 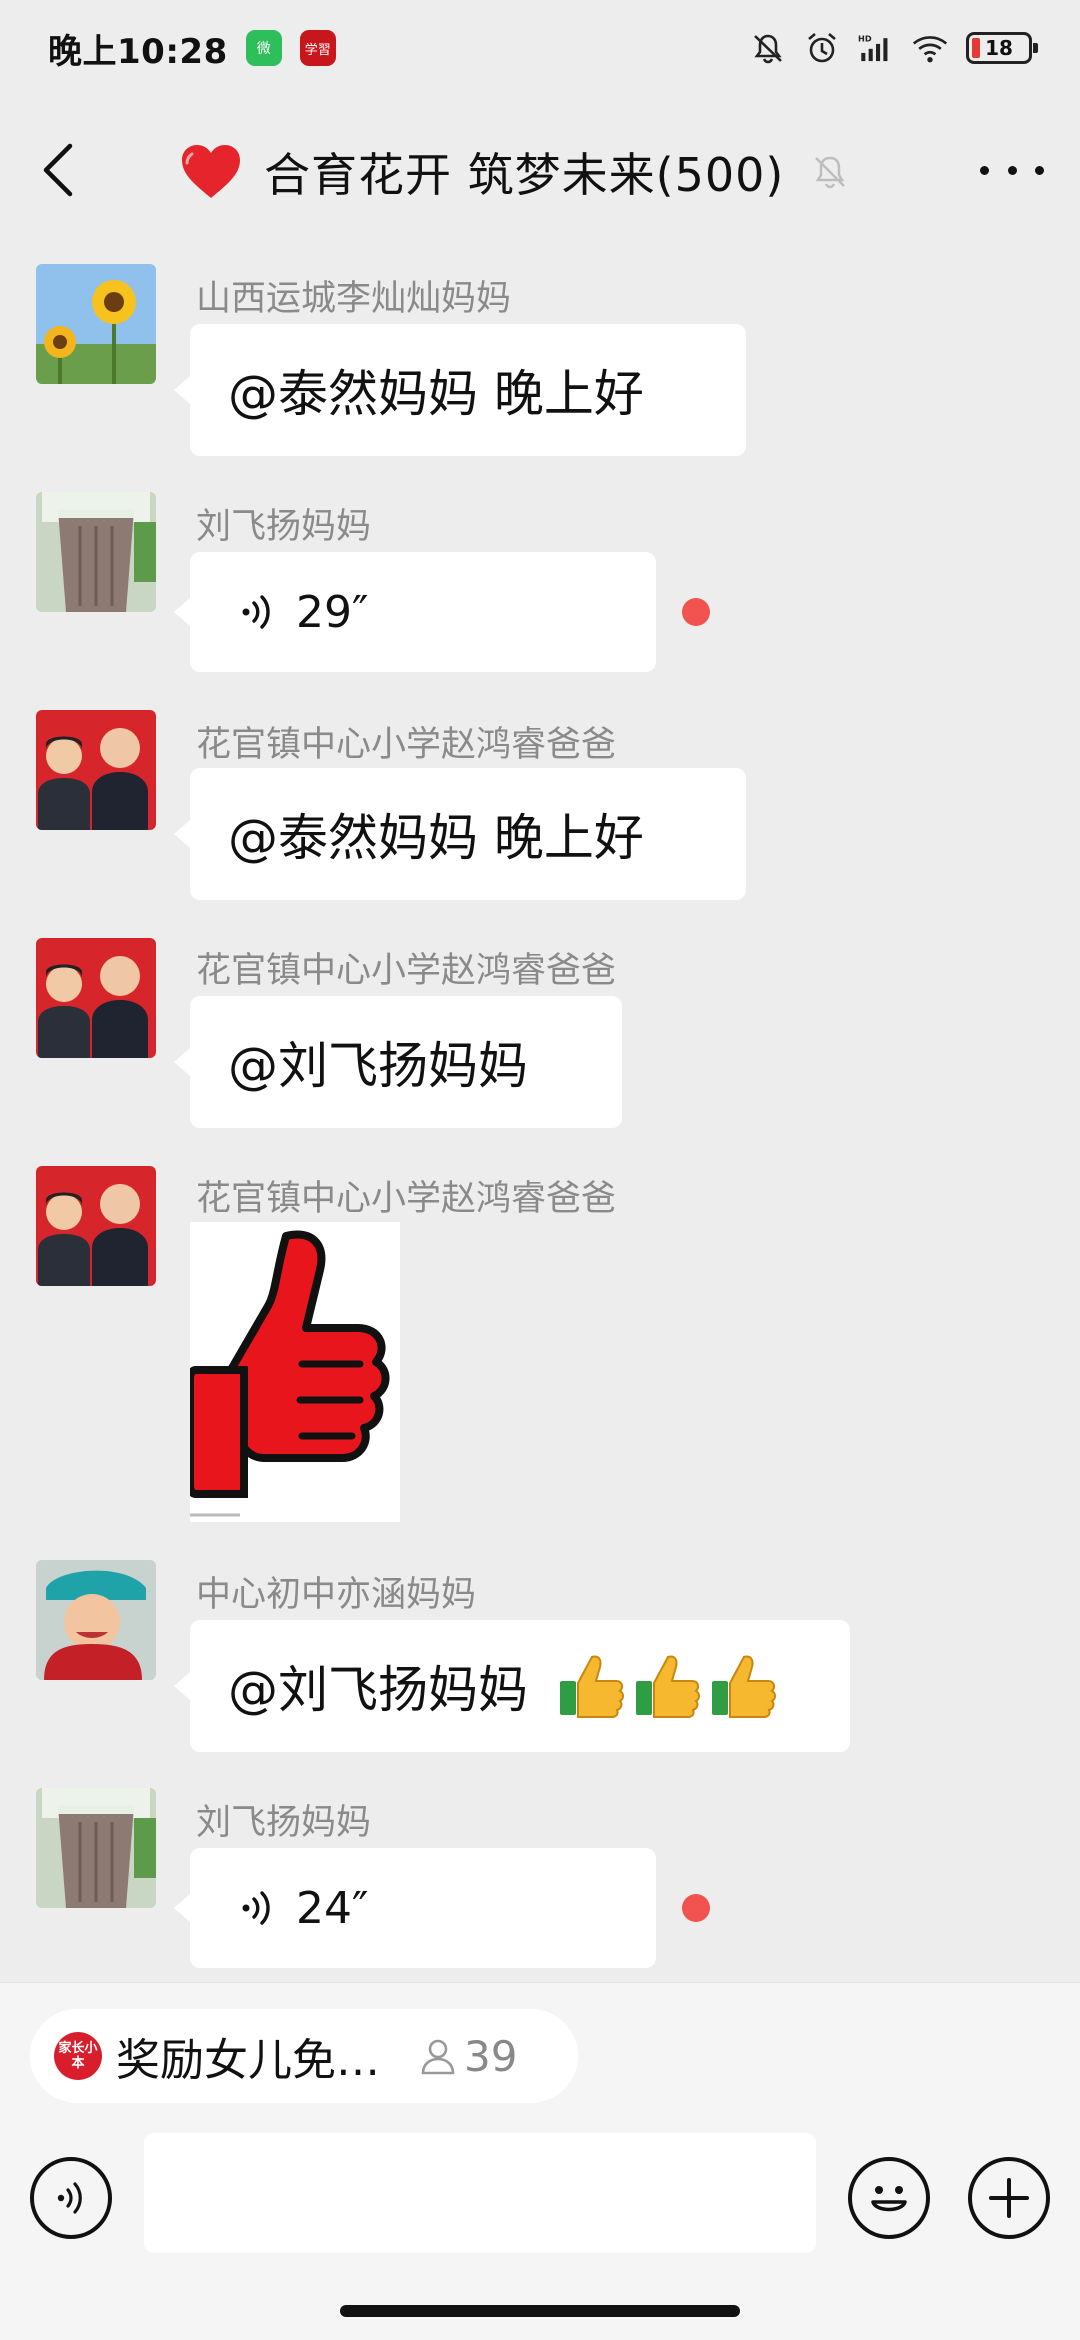 I want to click on message-input, so click(x=480, y=2193).